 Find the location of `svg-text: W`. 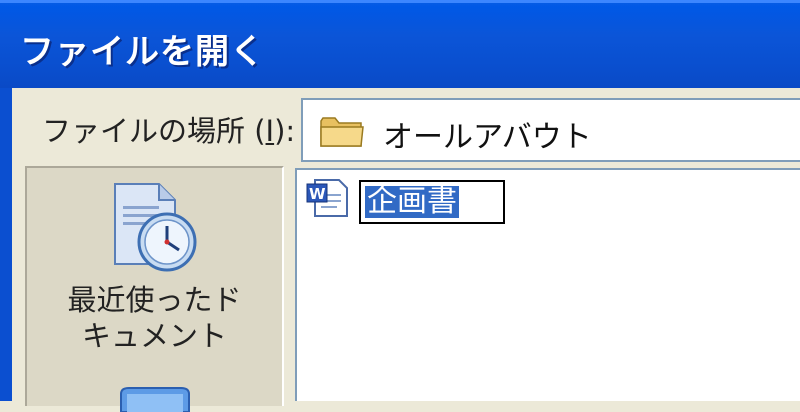

svg-text: W is located at coordinates (317, 194).